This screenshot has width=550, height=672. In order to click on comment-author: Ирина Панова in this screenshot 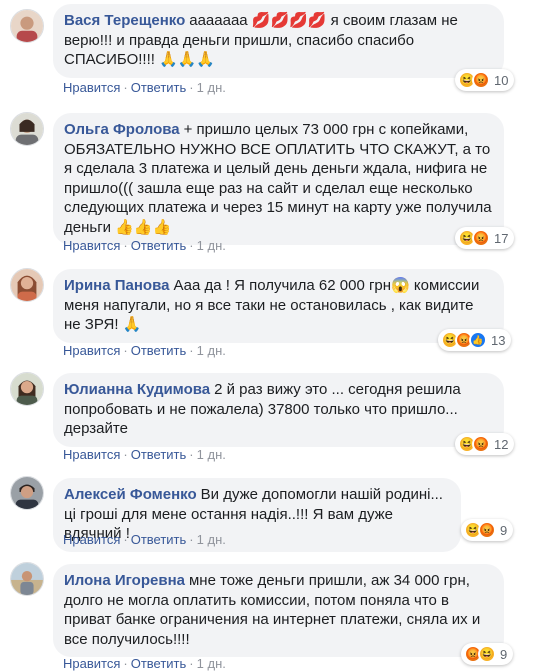, I will do `click(116, 285)`.